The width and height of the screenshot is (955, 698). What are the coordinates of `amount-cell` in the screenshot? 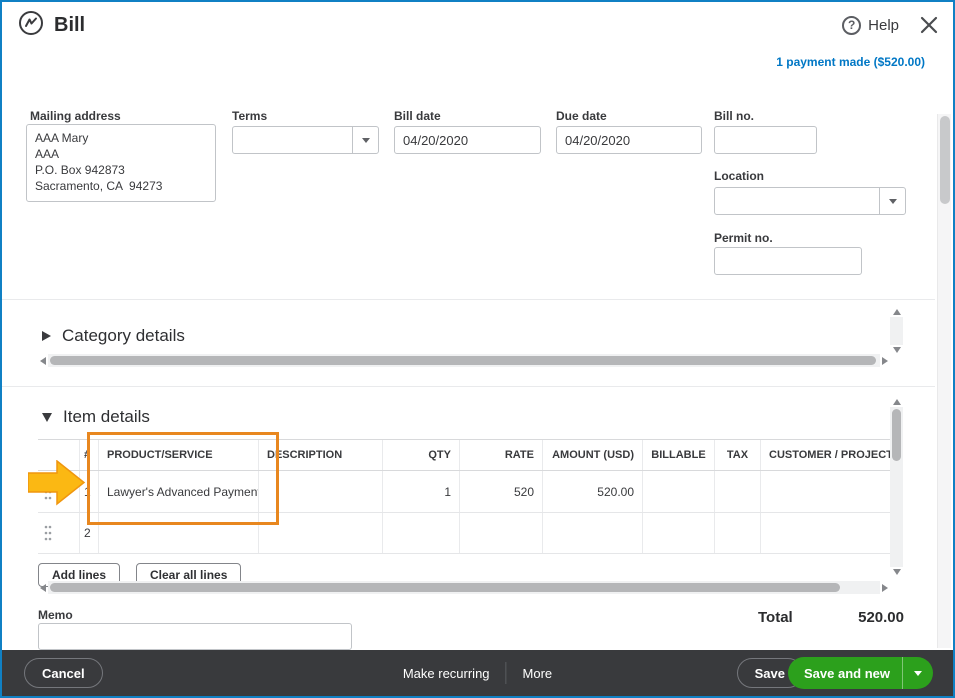 It's located at (593, 533).